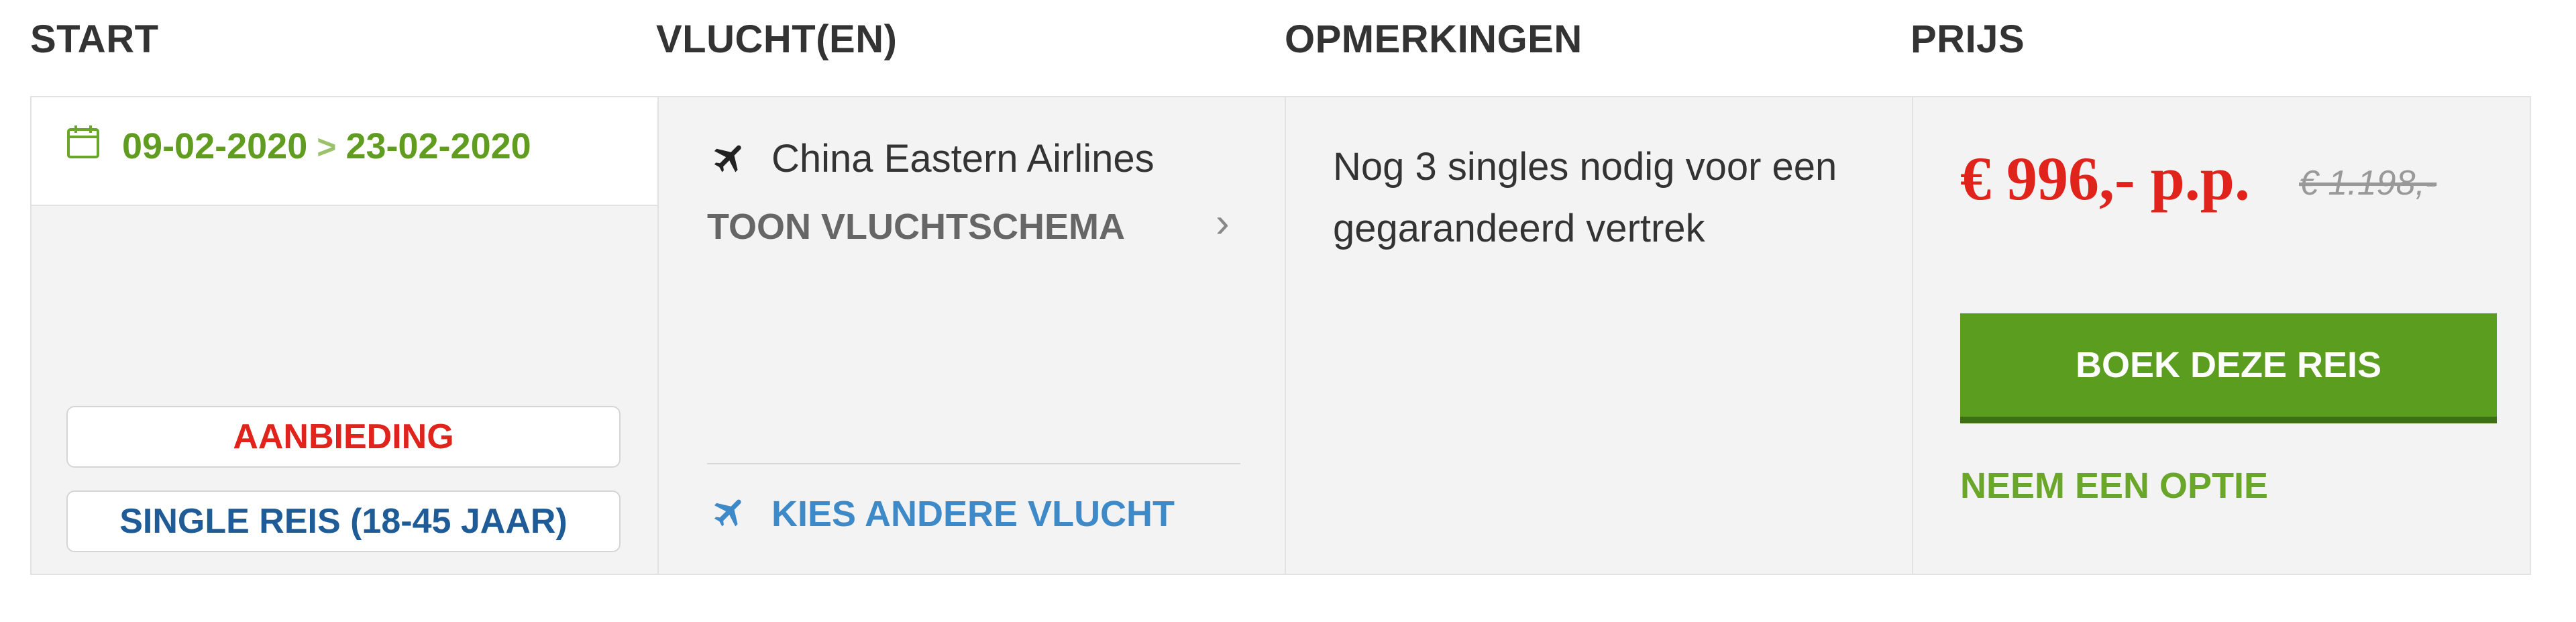 This screenshot has width=2576, height=622. Describe the element at coordinates (916, 227) in the screenshot. I see `show-flight-schedule-link: TOON VLUCHTSCHEMA` at that location.